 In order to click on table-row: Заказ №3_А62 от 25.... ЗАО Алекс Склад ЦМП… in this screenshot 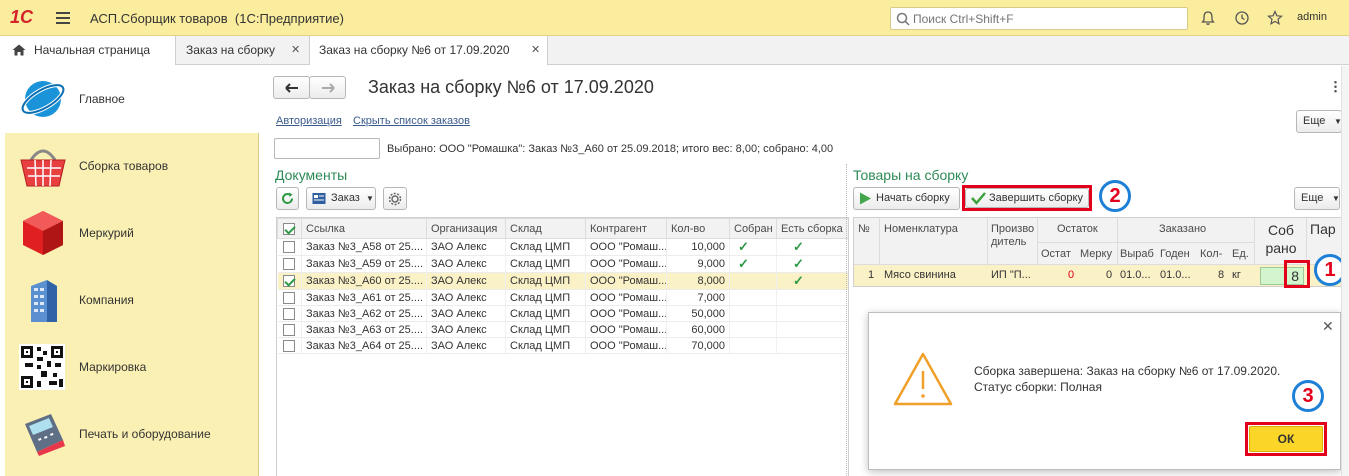, I will do `click(562, 313)`.